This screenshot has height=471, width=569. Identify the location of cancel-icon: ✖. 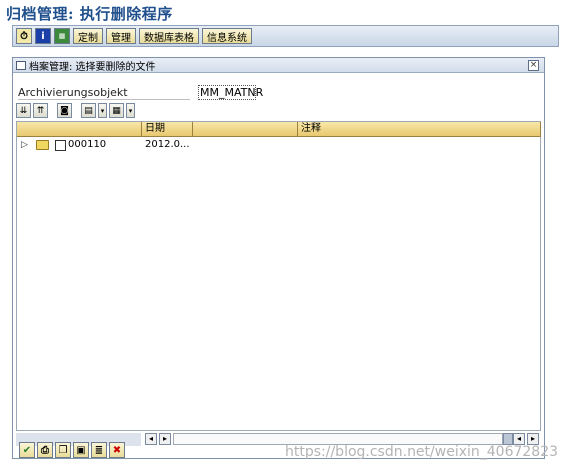
(117, 450).